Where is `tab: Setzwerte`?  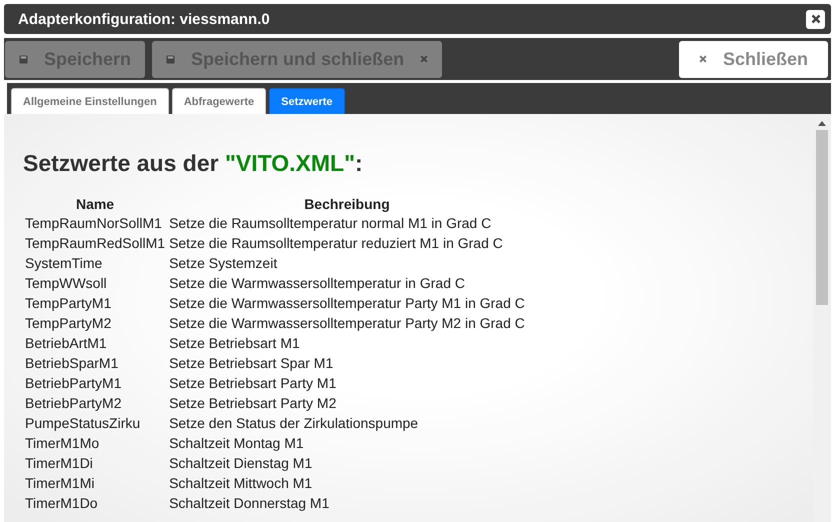 tab: Setzwerte is located at coordinates (307, 101).